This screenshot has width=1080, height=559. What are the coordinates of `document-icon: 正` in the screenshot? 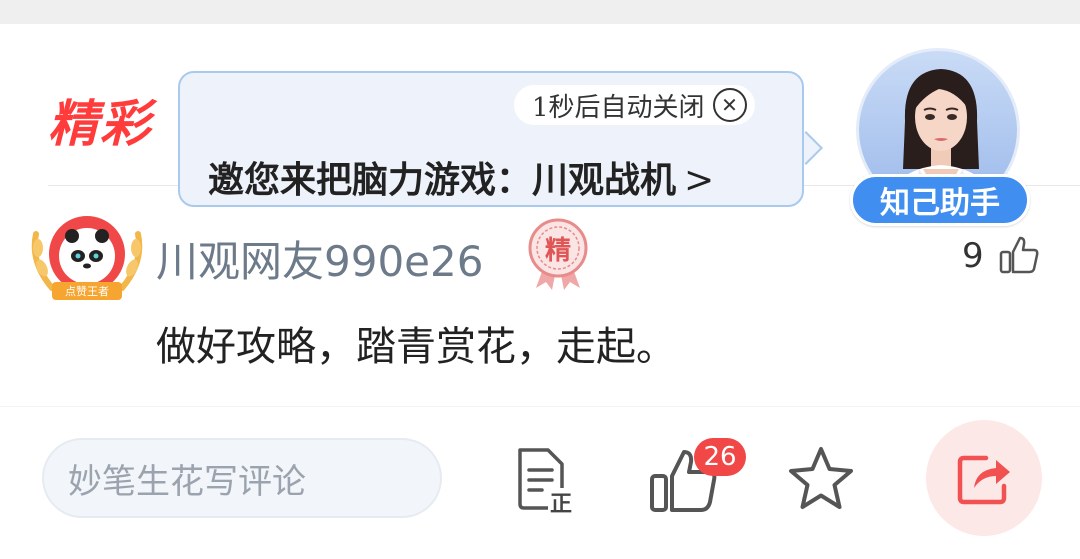 It's located at (546, 481).